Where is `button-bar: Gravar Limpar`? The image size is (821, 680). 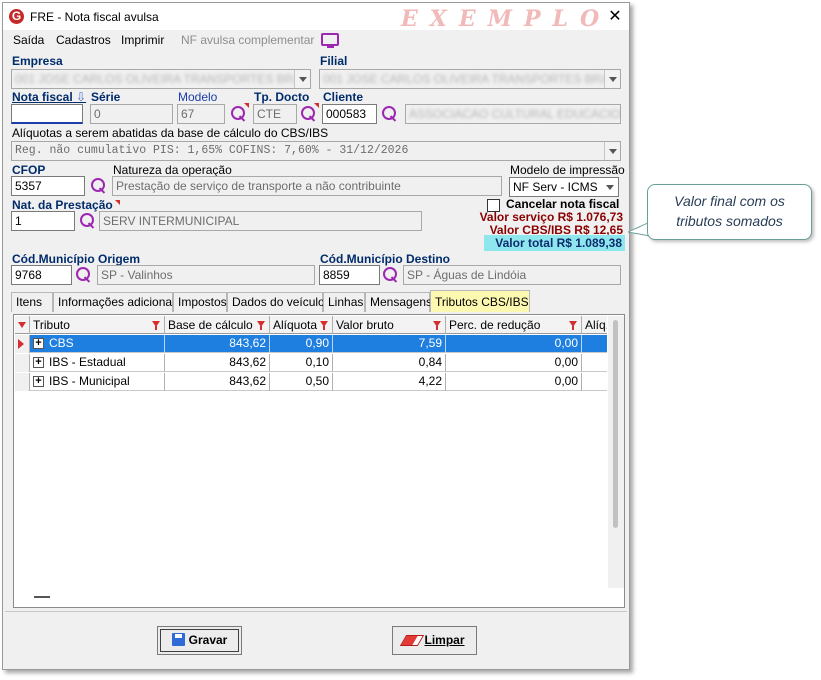 button-bar: Gravar Limpar is located at coordinates (316, 639).